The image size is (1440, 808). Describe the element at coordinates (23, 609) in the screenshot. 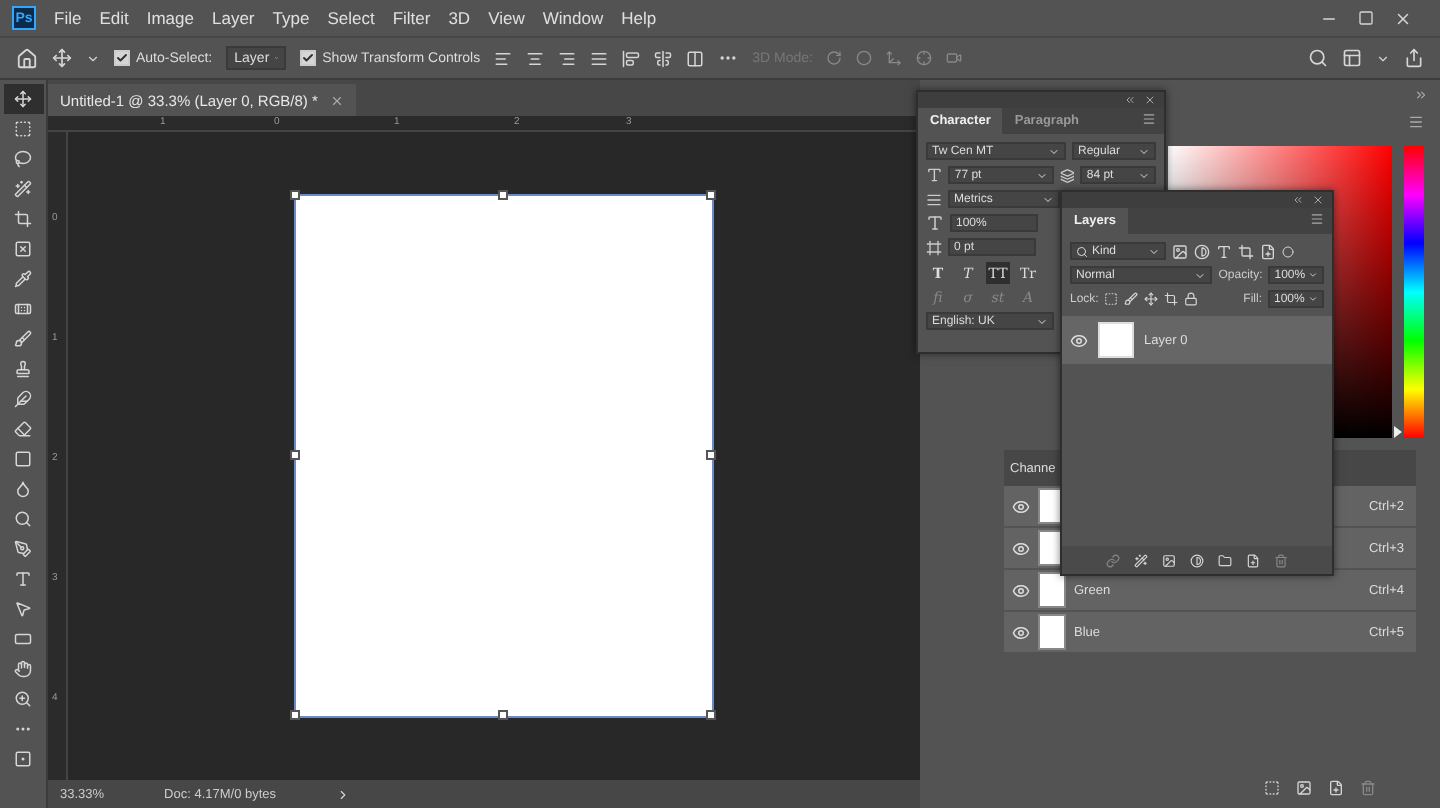

I see `pointer-icon` at that location.